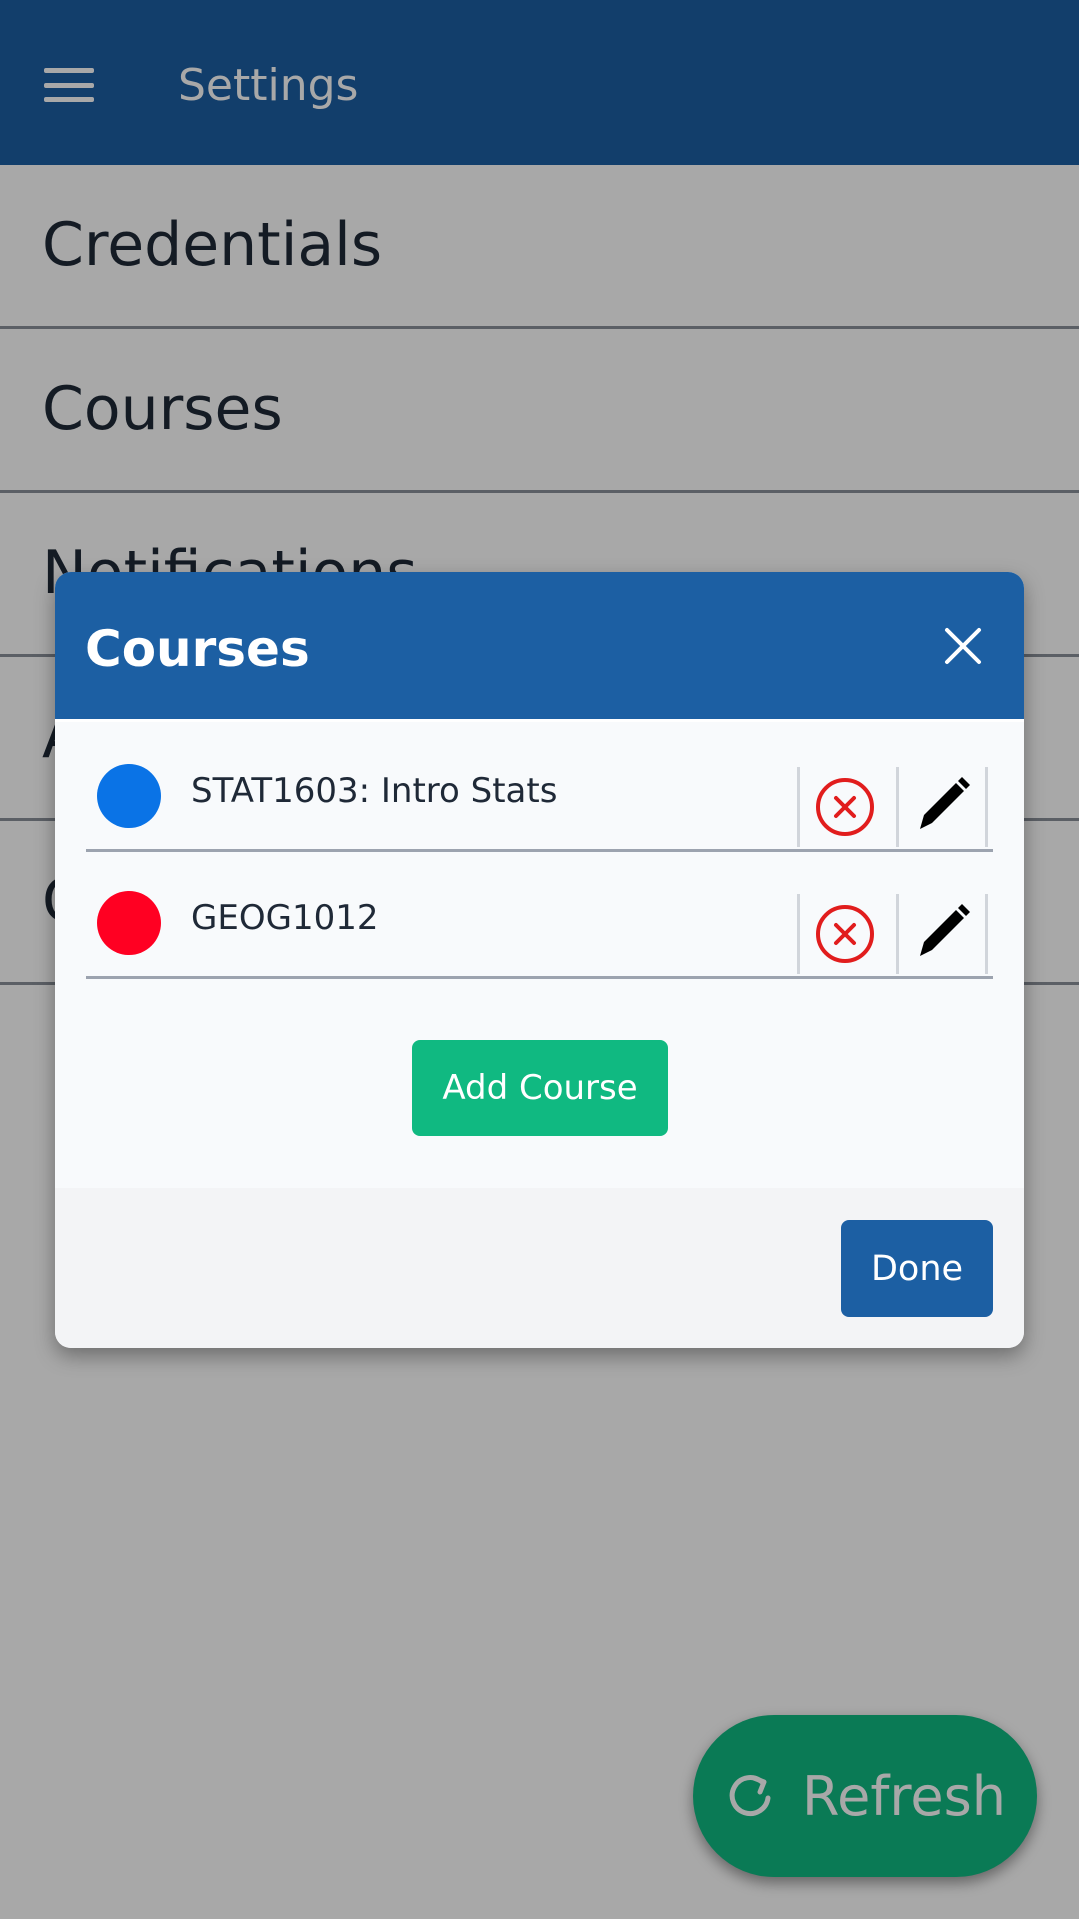 This screenshot has height=1919, width=1079. I want to click on course-row: GEOG1012, so click(539, 915).